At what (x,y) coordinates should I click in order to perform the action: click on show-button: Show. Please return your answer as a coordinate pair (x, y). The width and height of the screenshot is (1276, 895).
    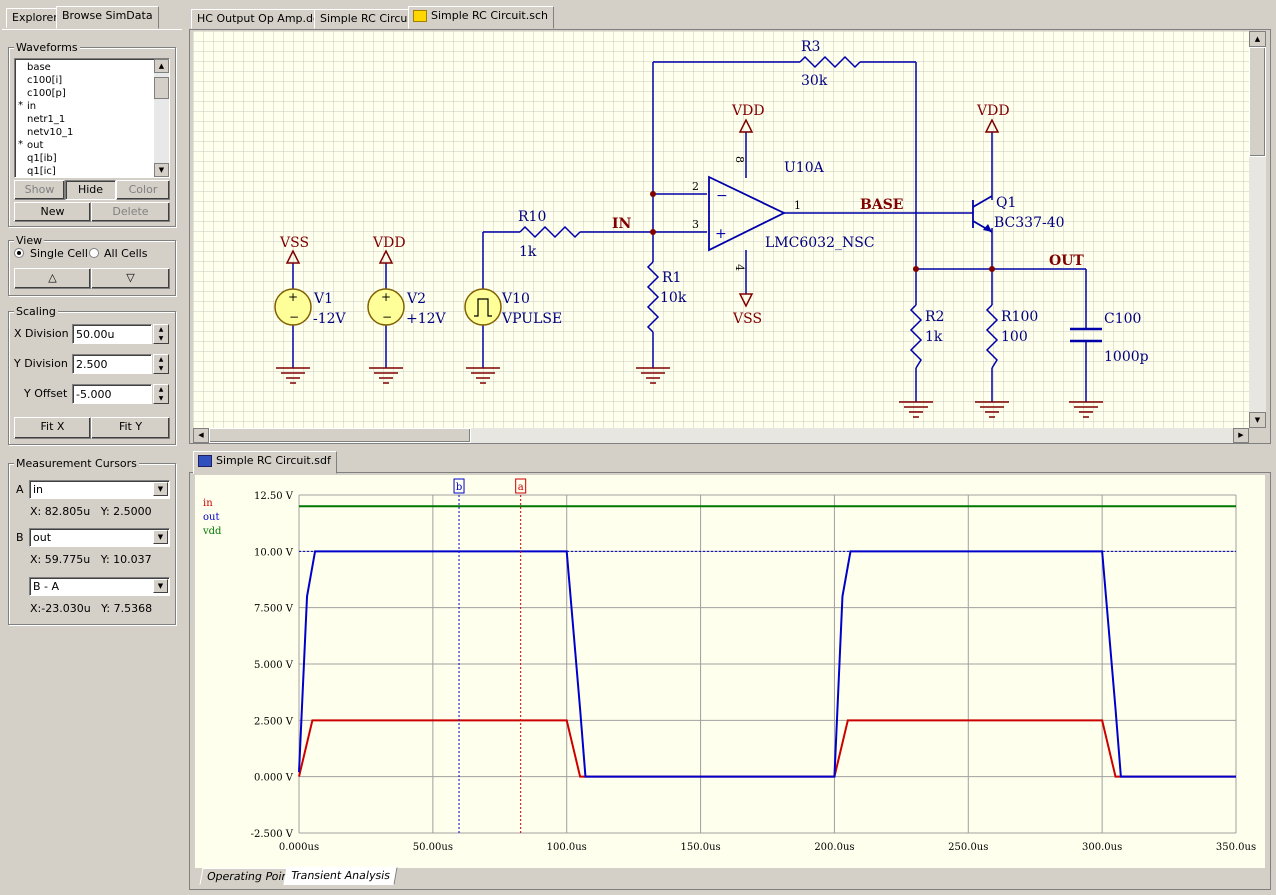
    Looking at the image, I should click on (39, 190).